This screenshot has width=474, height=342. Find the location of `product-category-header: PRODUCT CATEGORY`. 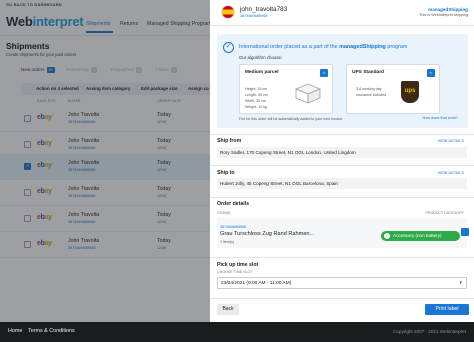

product-category-header: PRODUCT CATEGORY is located at coordinates (444, 213).